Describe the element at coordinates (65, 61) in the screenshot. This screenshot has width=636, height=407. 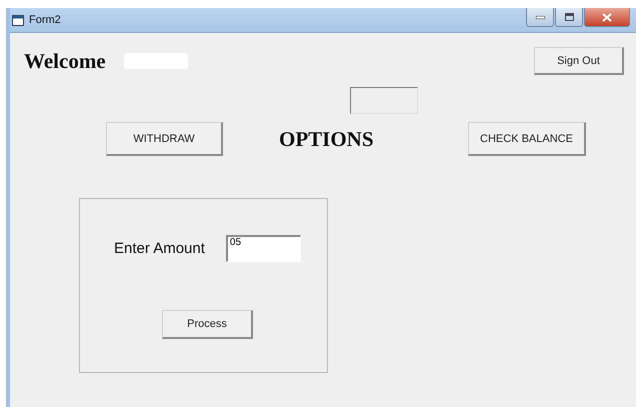
I see `welcome-label: Welcome` at that location.